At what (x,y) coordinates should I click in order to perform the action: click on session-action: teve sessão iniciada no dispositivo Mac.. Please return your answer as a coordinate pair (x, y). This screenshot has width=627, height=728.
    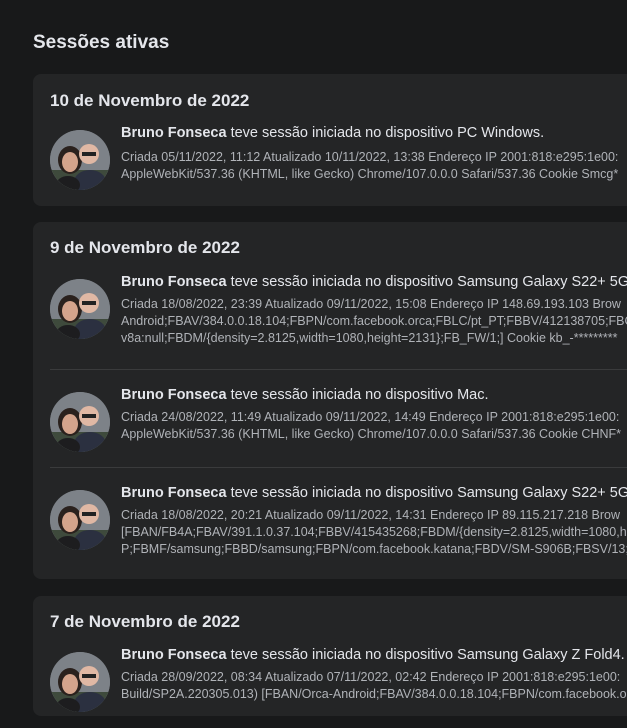
    Looking at the image, I should click on (359, 395).